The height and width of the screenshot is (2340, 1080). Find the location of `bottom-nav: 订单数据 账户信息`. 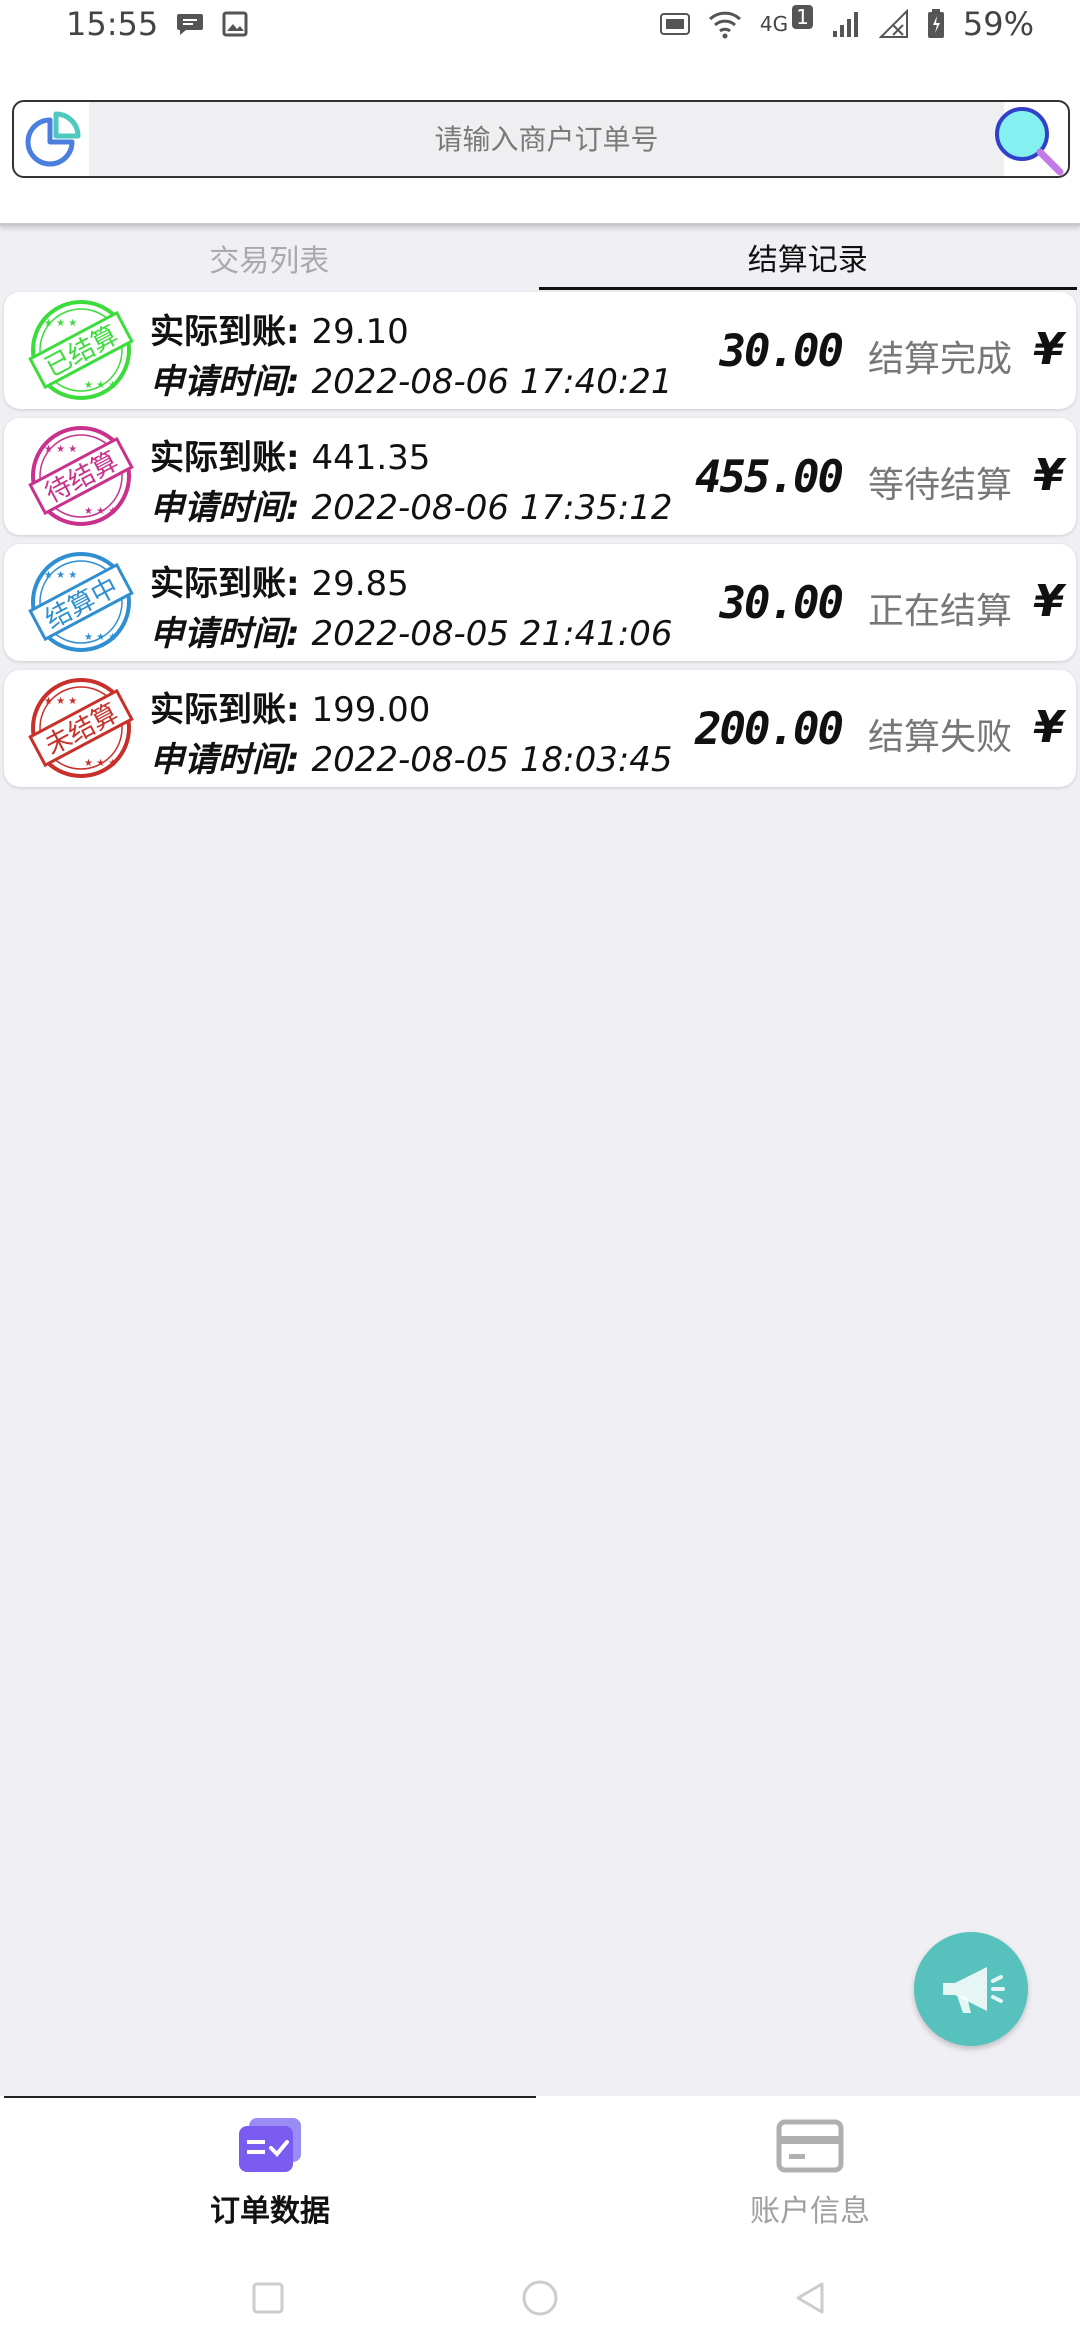

bottom-nav: 订单数据 账户信息 is located at coordinates (540, 2176).